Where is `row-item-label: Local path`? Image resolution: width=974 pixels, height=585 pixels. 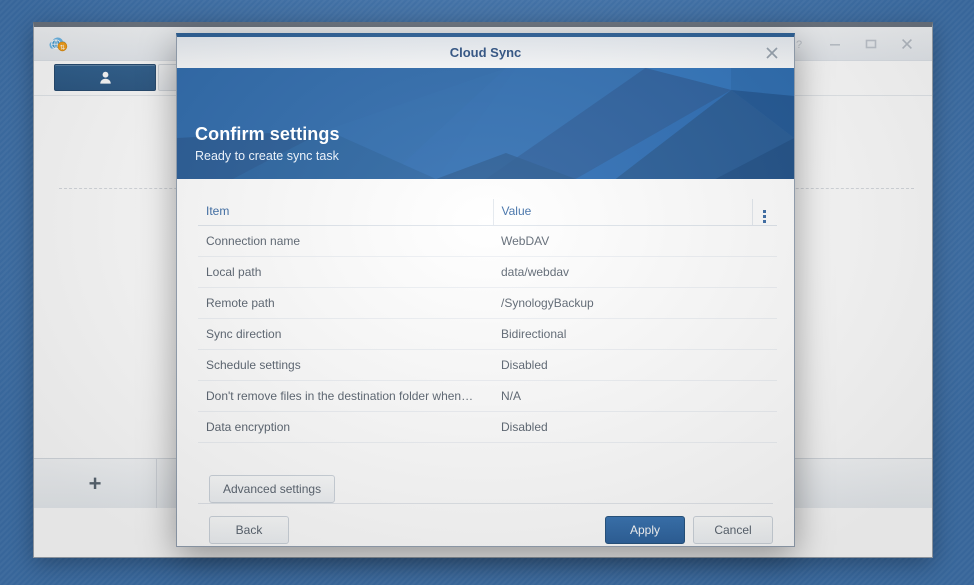
row-item-label: Local path is located at coordinates (345, 272).